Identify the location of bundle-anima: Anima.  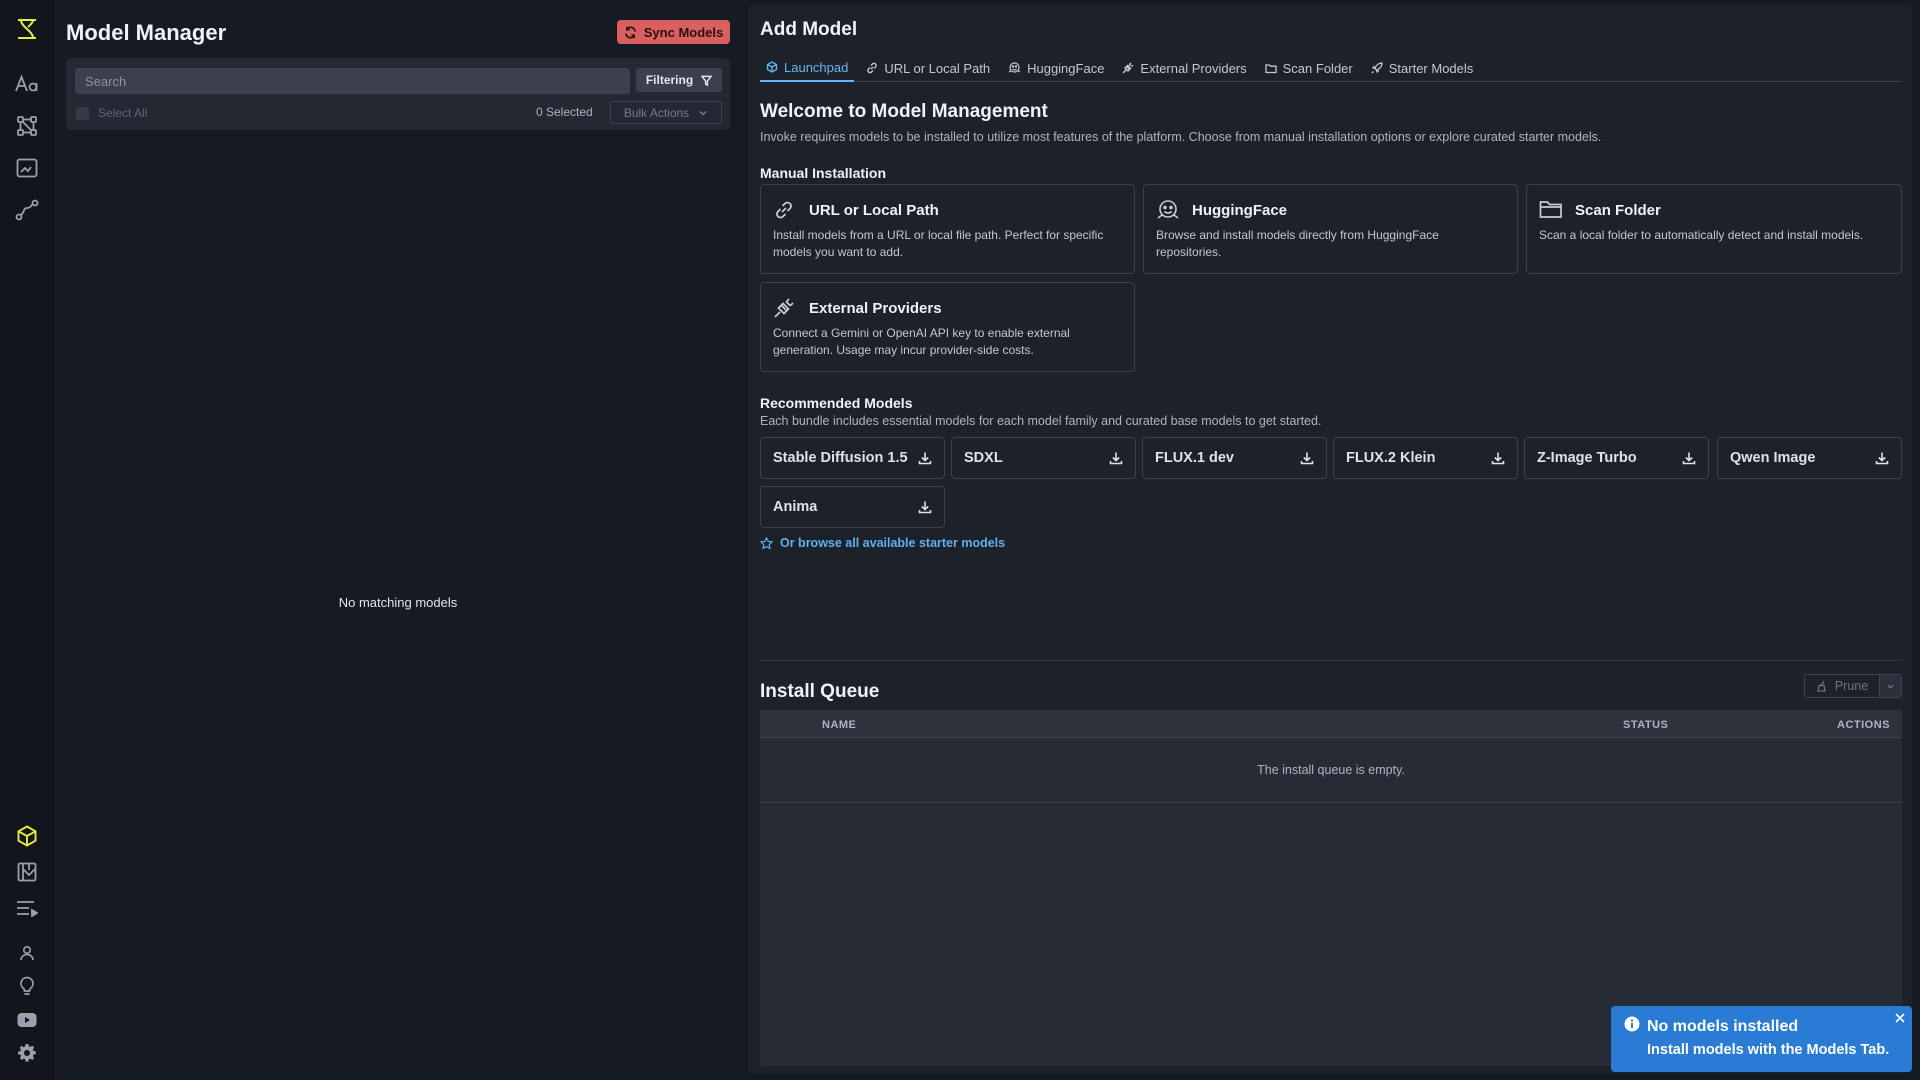
(852, 507).